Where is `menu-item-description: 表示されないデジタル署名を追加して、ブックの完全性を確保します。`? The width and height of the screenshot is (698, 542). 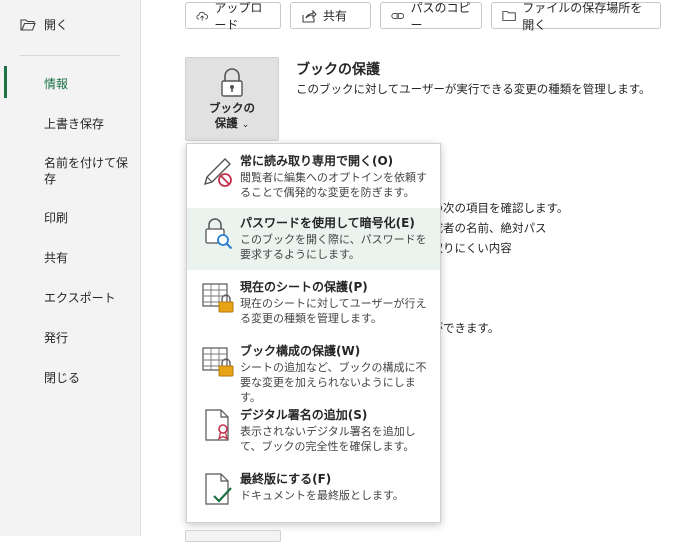
menu-item-description: 表示されないデジタル署名を追加して、ブックの完全性を確保します。 is located at coordinates (328, 439).